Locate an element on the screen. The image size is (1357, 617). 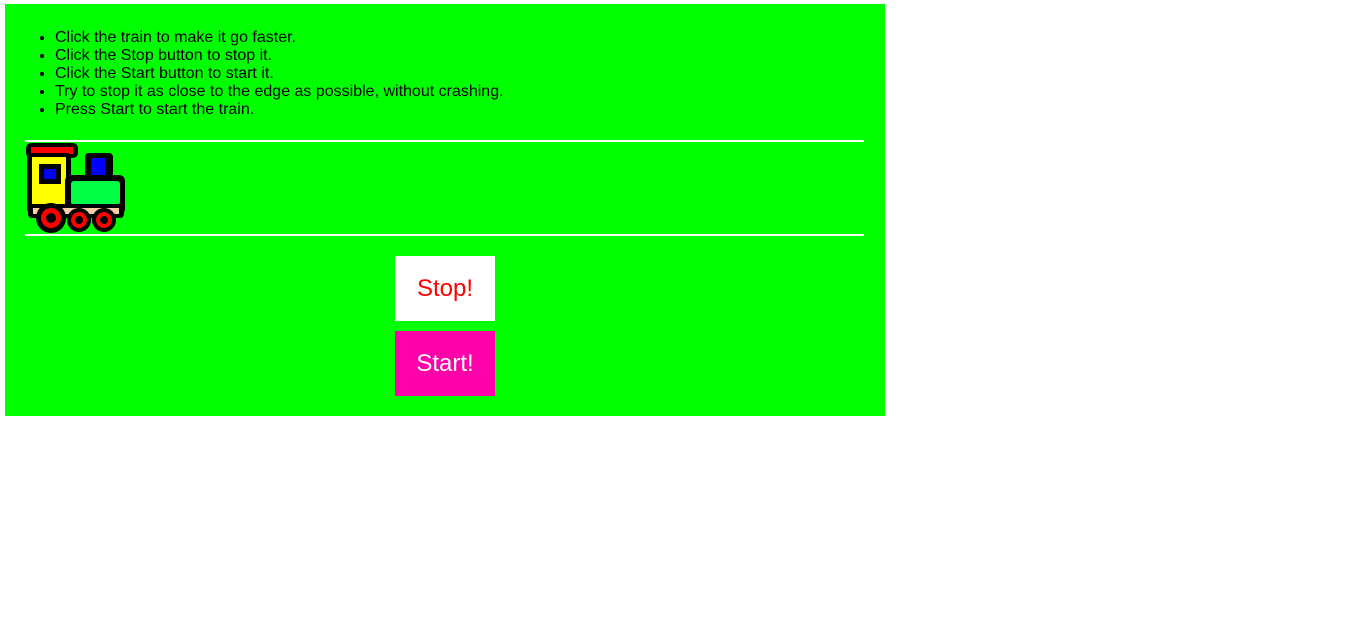
stop-button: Stop! is located at coordinates (445, 288).